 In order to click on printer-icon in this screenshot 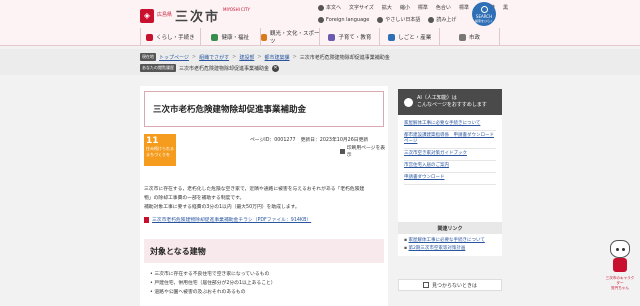, I will do `click(342, 151)`.